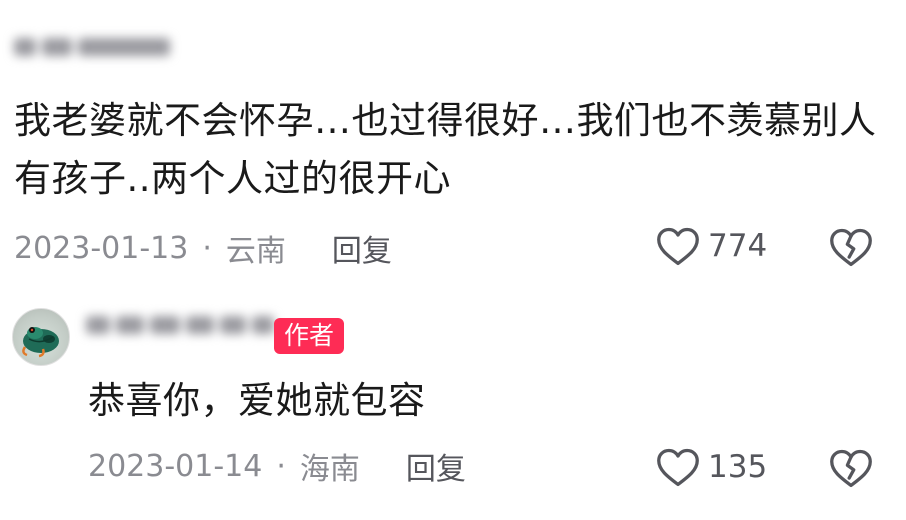 This screenshot has height=520, width=906. I want to click on frog-avatar-image, so click(40, 342).